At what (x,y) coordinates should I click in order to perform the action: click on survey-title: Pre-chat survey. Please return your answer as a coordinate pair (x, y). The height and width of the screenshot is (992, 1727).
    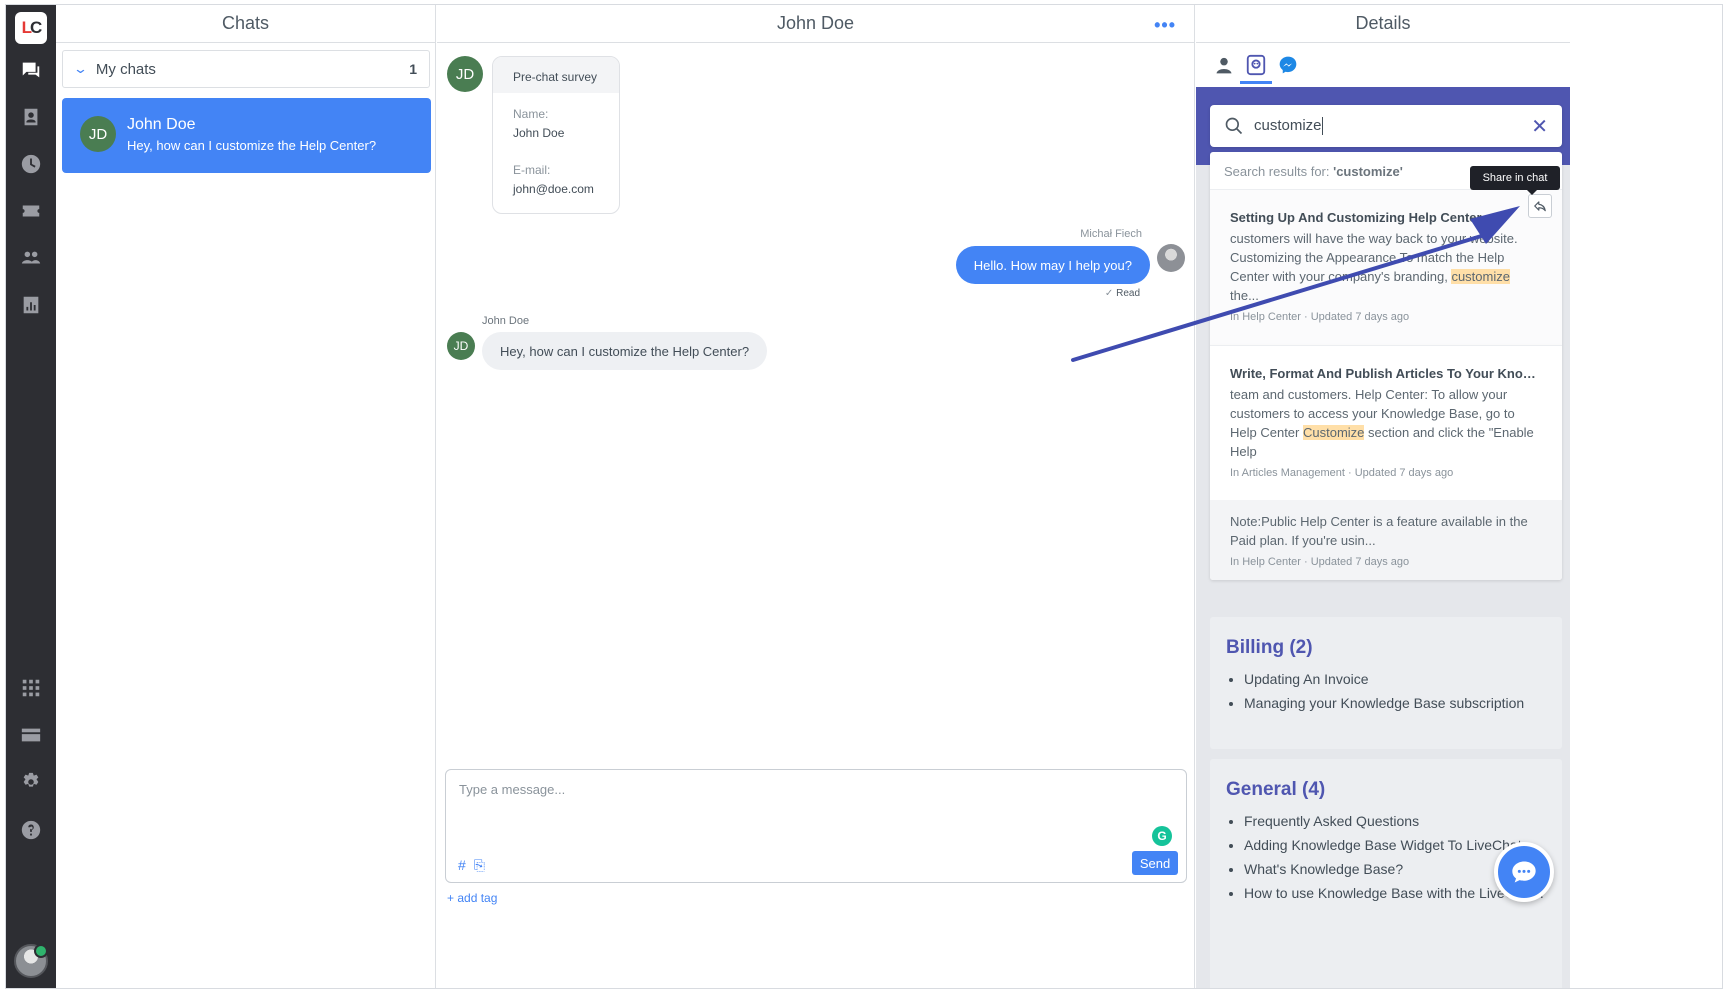
    Looking at the image, I should click on (556, 75).